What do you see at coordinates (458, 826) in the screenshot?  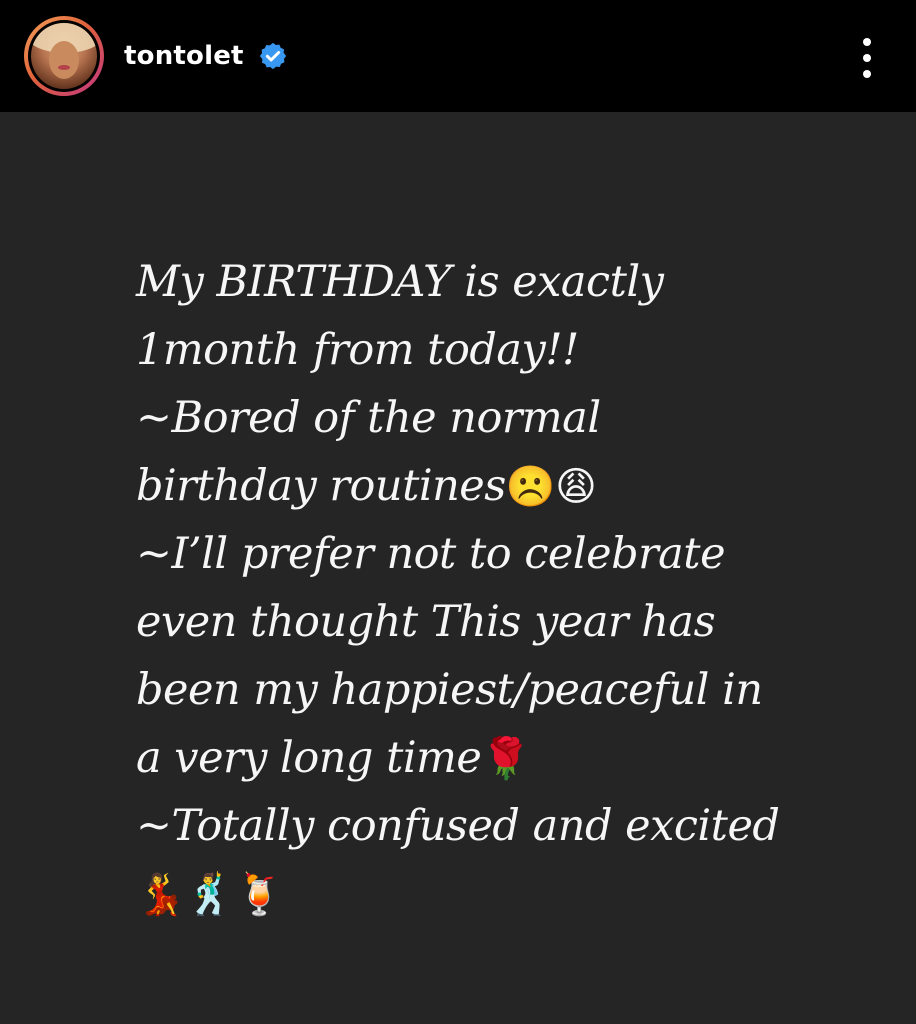 I see `caption-line: ~Totally confused and excited` at bounding box center [458, 826].